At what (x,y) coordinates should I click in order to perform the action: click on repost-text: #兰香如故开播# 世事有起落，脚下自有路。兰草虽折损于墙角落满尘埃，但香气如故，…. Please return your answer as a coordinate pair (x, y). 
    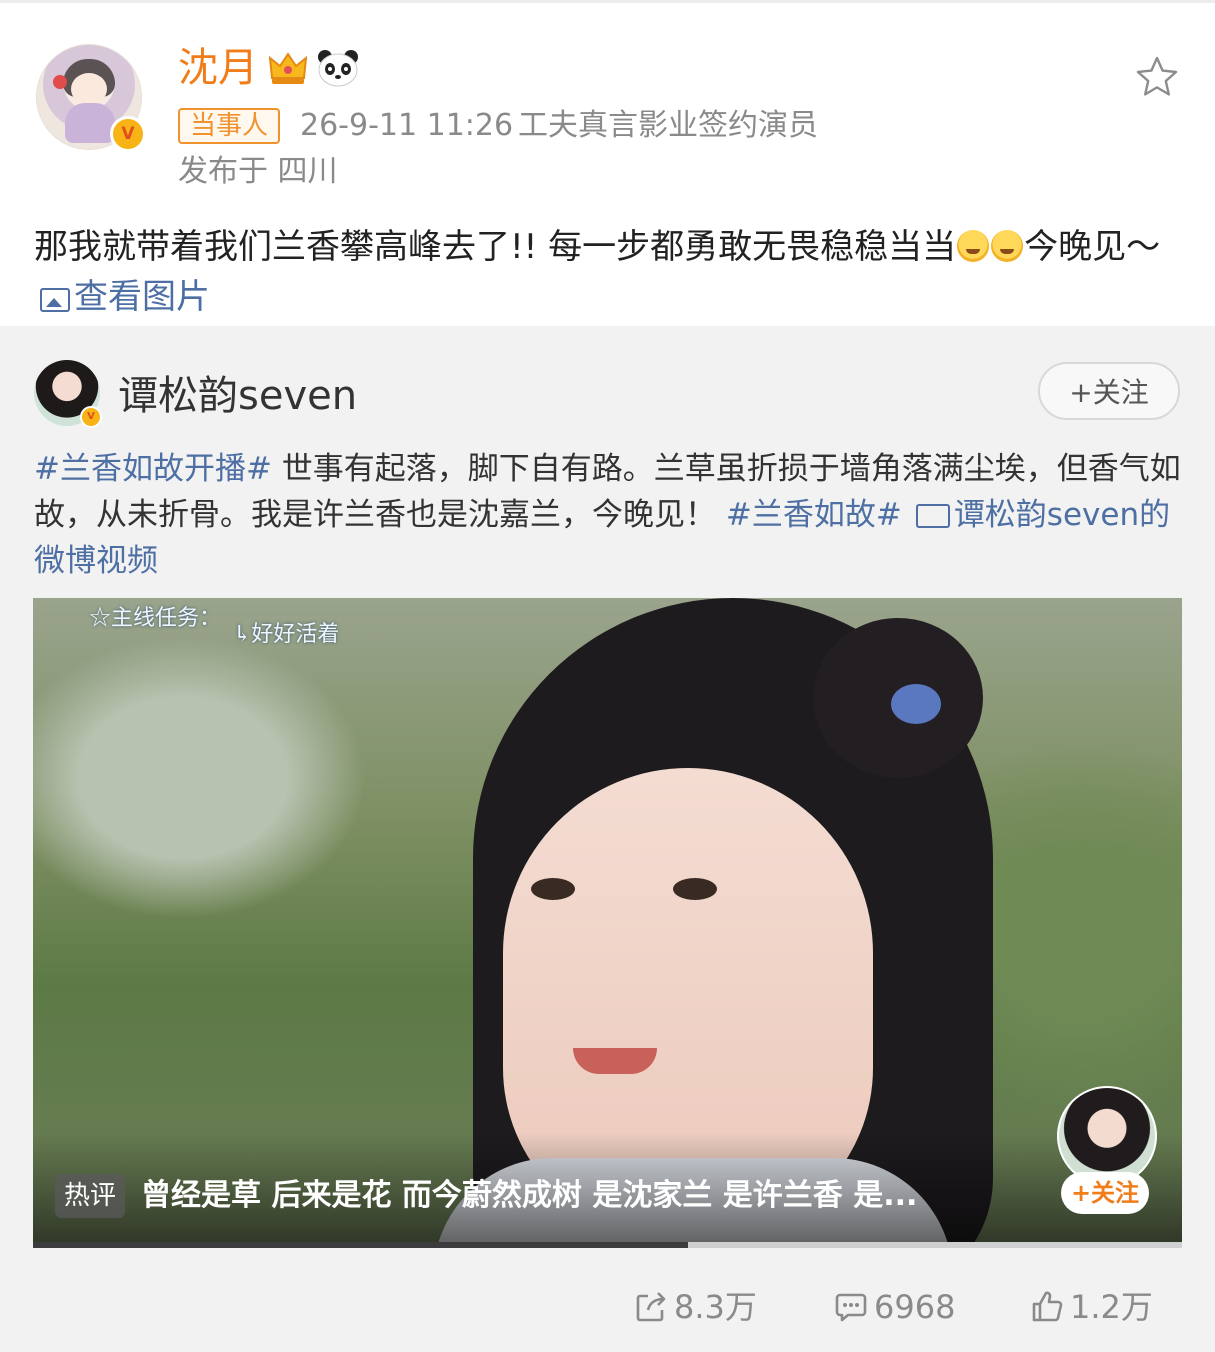
    Looking at the image, I should click on (609, 515).